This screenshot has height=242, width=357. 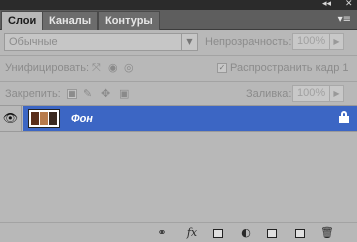 What do you see at coordinates (218, 233) in the screenshot?
I see `add-mask-icon` at bounding box center [218, 233].